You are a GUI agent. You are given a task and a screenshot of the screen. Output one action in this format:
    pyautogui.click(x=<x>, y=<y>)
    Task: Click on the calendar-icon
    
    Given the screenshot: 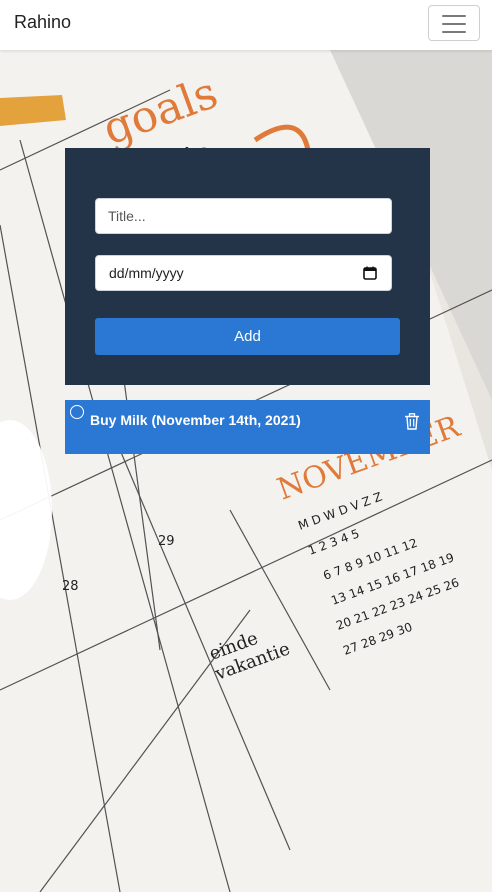 What is the action you would take?
    pyautogui.click(x=370, y=273)
    